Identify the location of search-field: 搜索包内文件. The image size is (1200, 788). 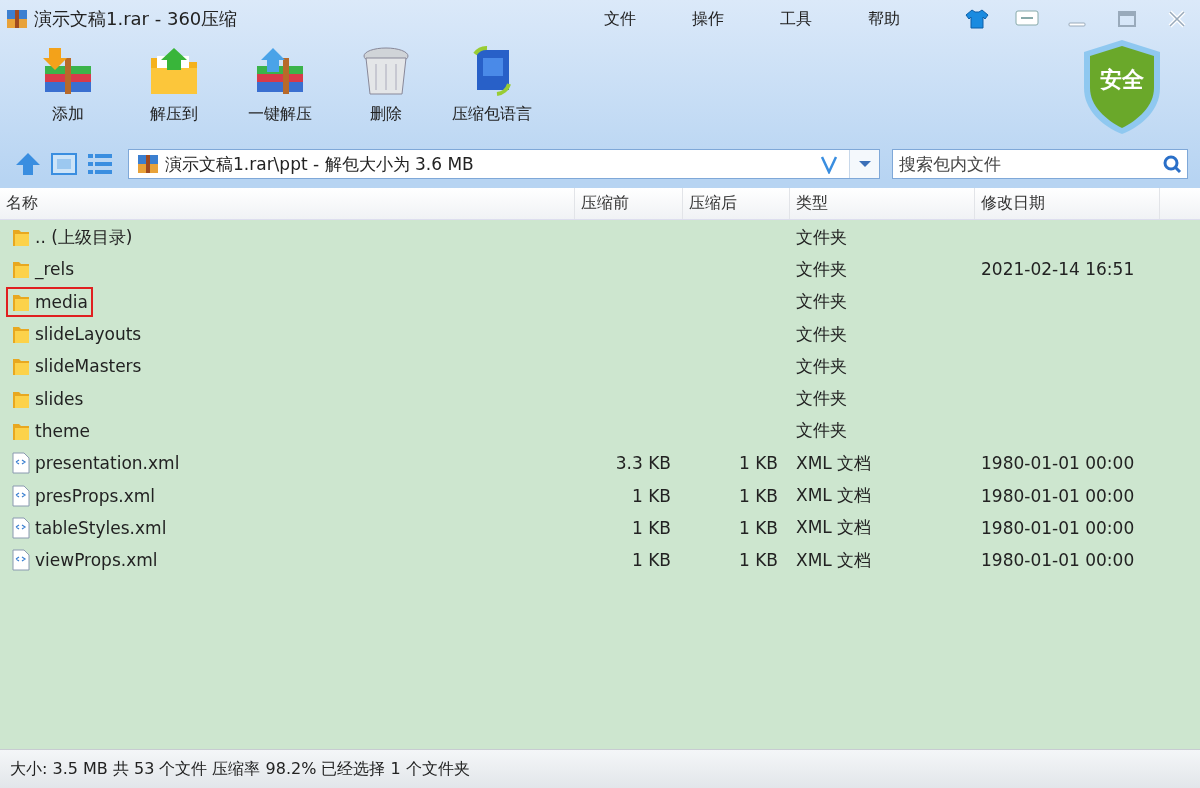
(1040, 164).